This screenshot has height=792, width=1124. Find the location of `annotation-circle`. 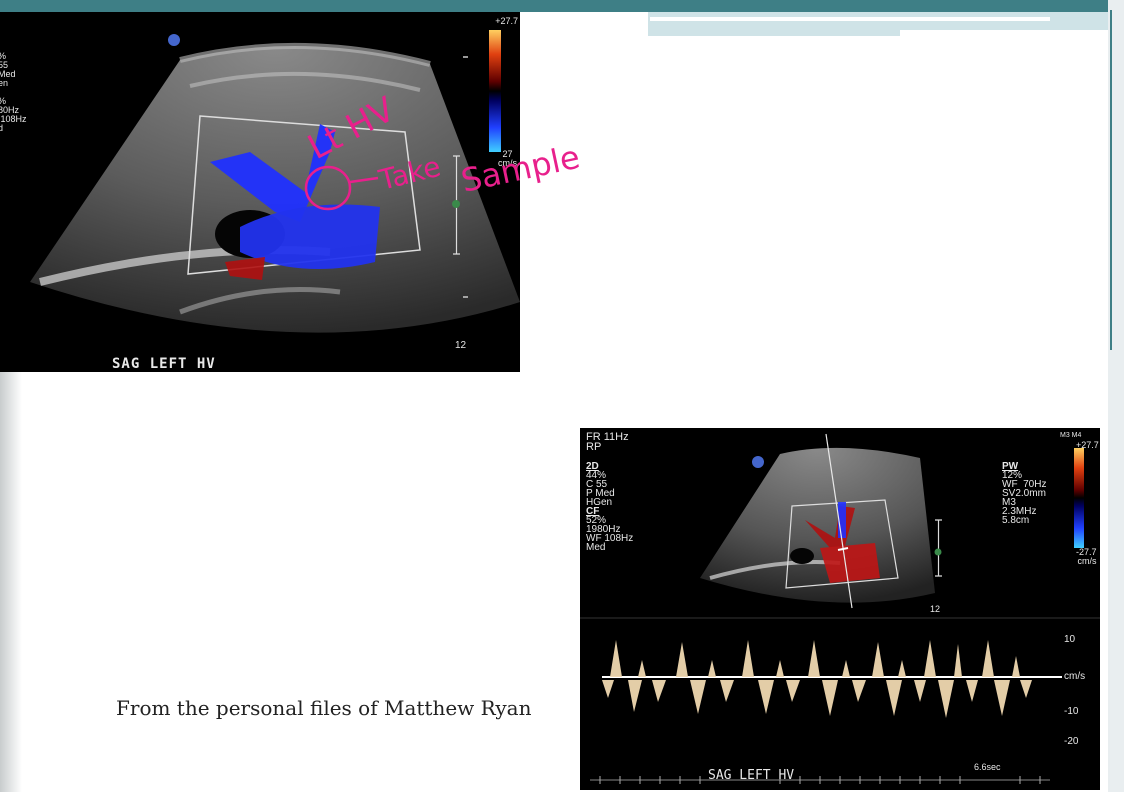

annotation-circle is located at coordinates (328, 188).